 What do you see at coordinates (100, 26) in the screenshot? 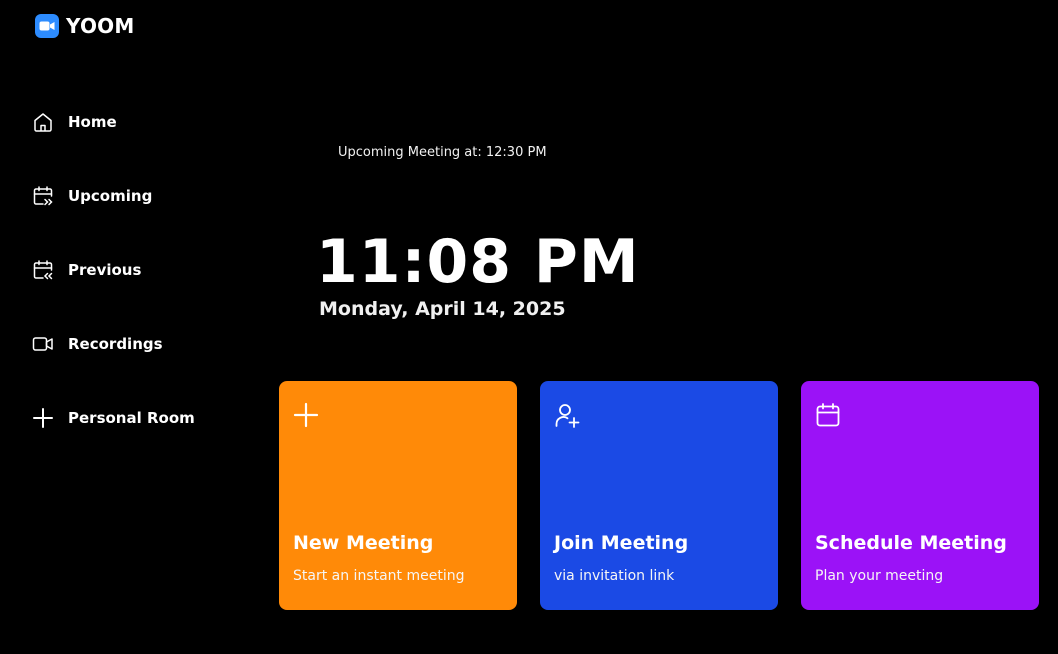
I see `app-name: YOOM` at bounding box center [100, 26].